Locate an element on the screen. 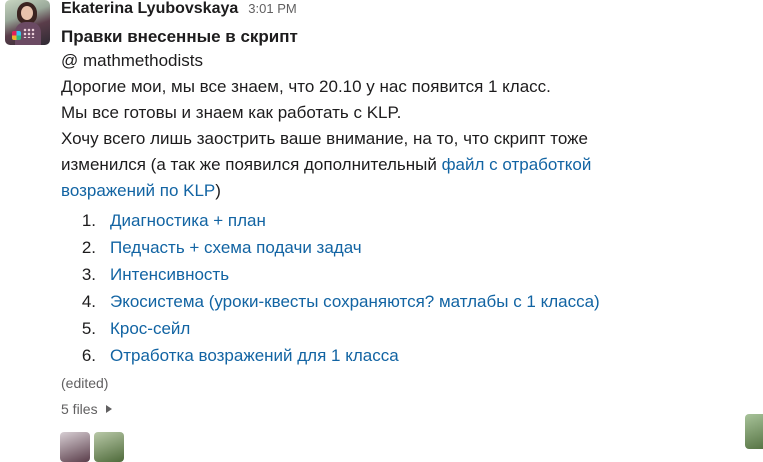  slack-logo-icon is located at coordinates (16, 35).